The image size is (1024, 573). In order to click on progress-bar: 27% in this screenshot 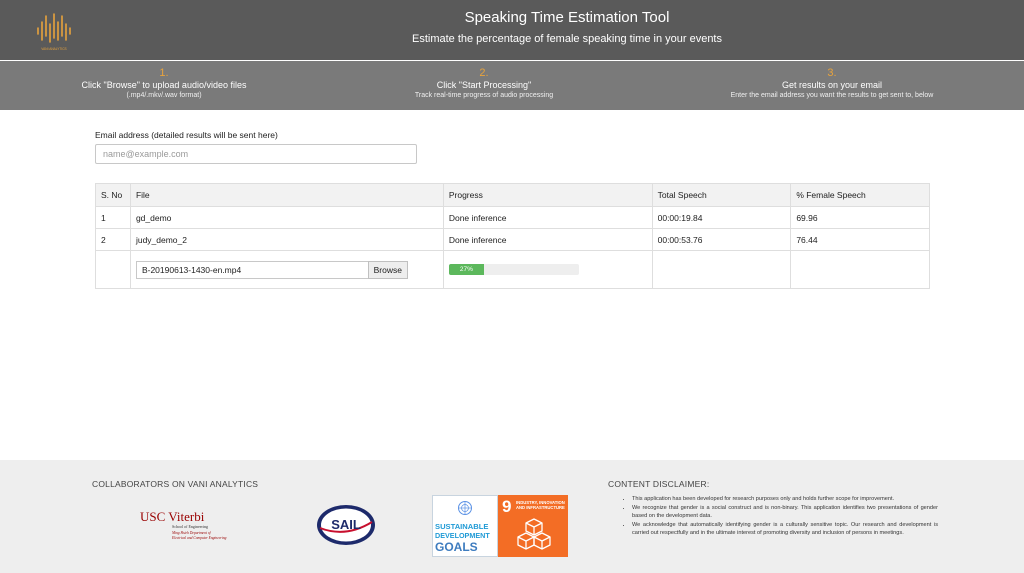, I will do `click(513, 269)`.